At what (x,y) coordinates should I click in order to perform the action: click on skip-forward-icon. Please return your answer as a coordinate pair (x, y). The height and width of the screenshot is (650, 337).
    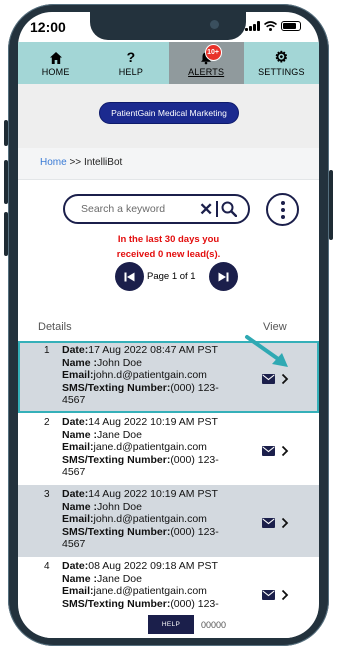
    Looking at the image, I should click on (223, 276).